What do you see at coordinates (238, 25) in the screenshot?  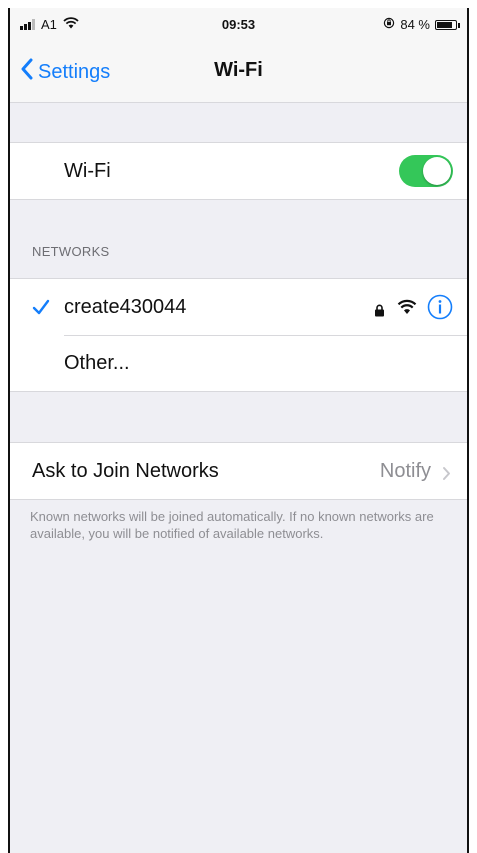 I see `status-bar: A1 09:53 84 %` at bounding box center [238, 25].